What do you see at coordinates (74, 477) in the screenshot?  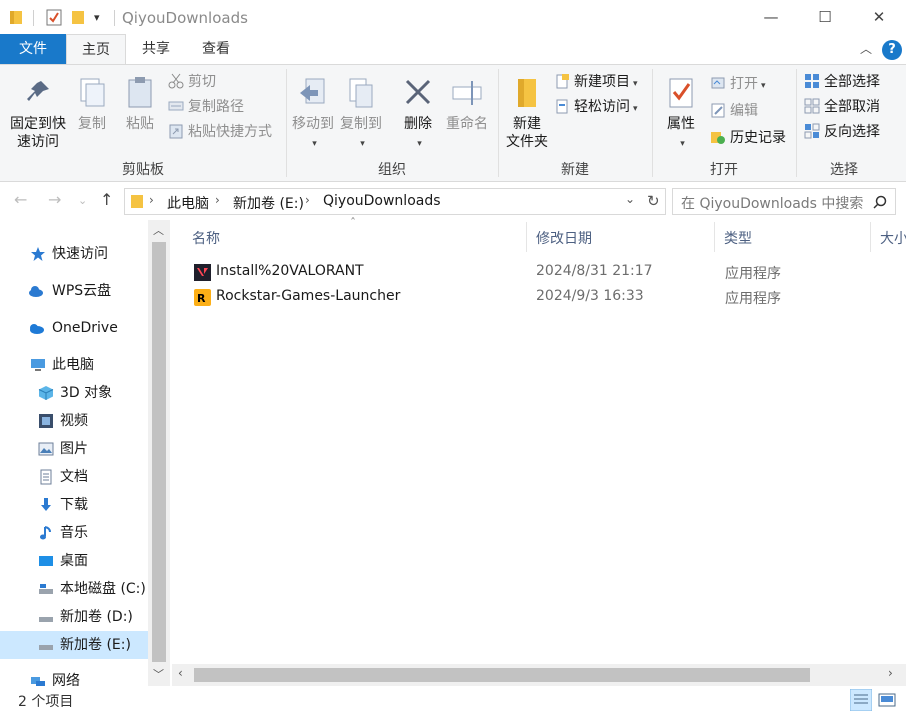 I see `sidebar-item-documents: 文档` at bounding box center [74, 477].